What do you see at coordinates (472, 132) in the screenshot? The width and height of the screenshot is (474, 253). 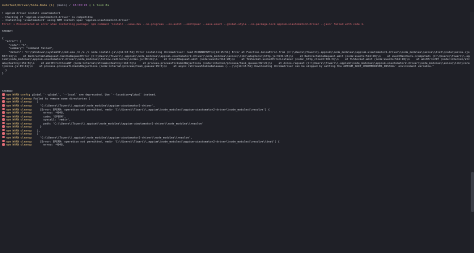 I see `terminal-scrollbar` at bounding box center [472, 132].